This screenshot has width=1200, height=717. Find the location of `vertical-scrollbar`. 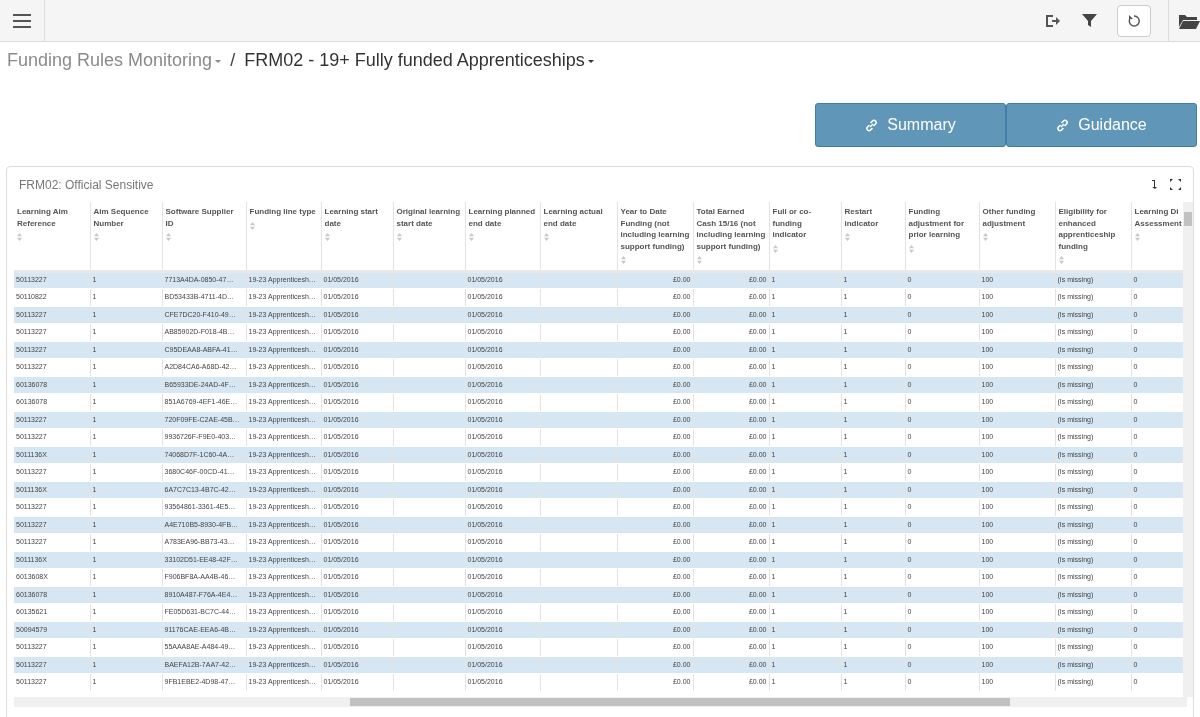

vertical-scrollbar is located at coordinates (1188, 449).